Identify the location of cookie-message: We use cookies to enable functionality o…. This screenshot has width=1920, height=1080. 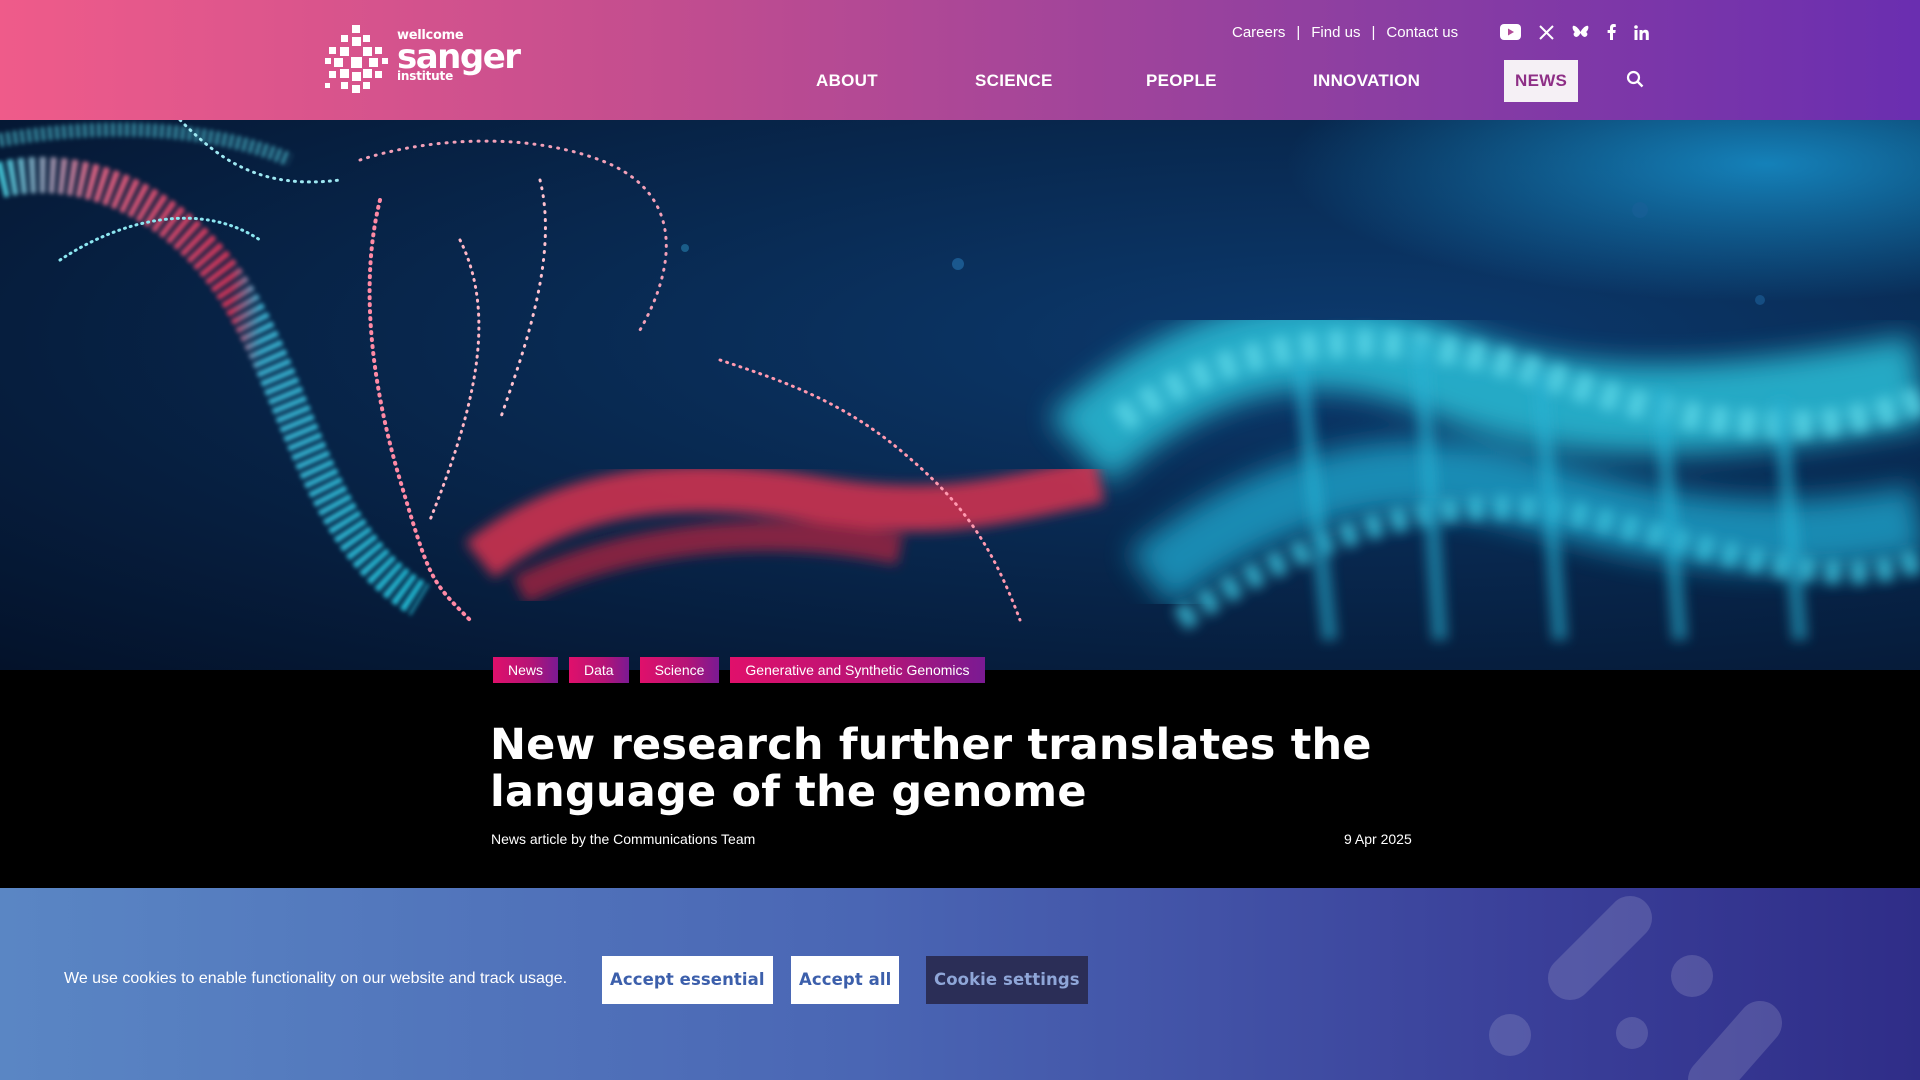
(316, 978).